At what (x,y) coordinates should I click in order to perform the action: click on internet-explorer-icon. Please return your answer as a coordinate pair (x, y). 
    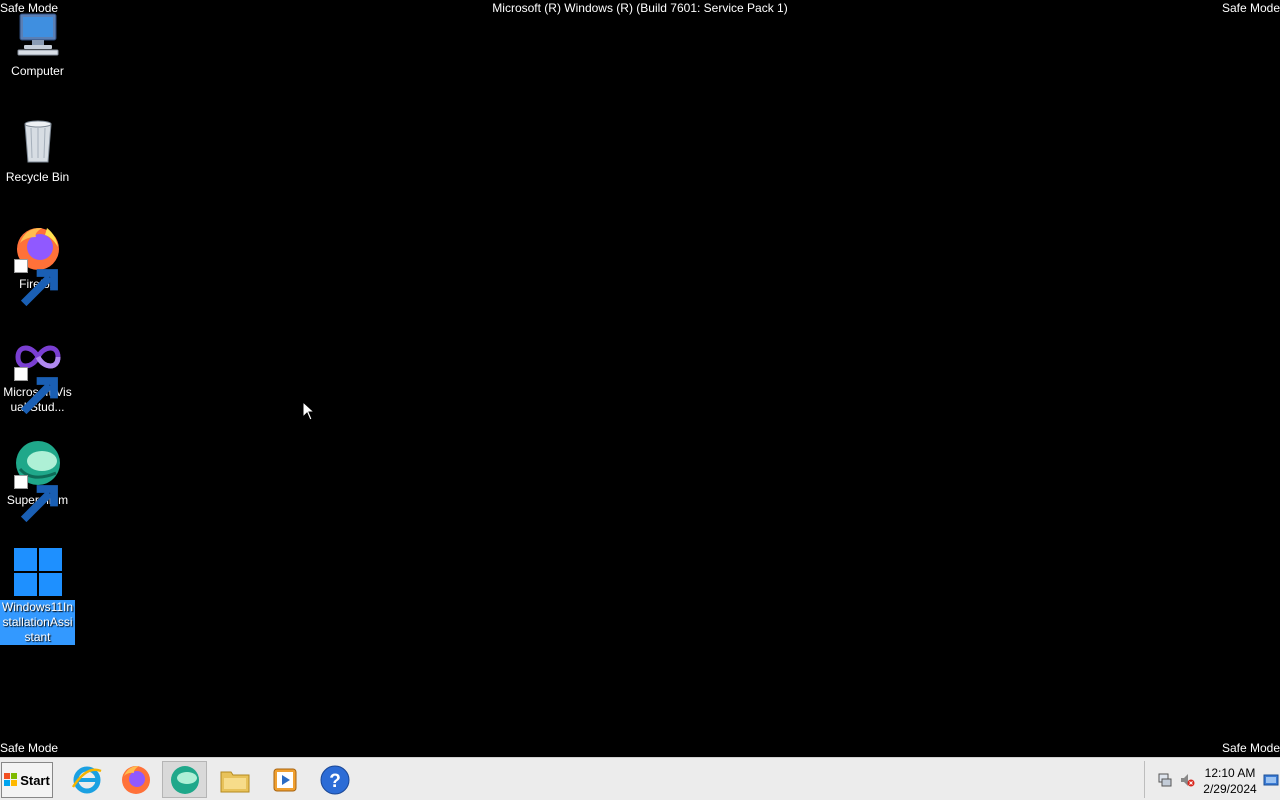
    Looking at the image, I should click on (86, 779).